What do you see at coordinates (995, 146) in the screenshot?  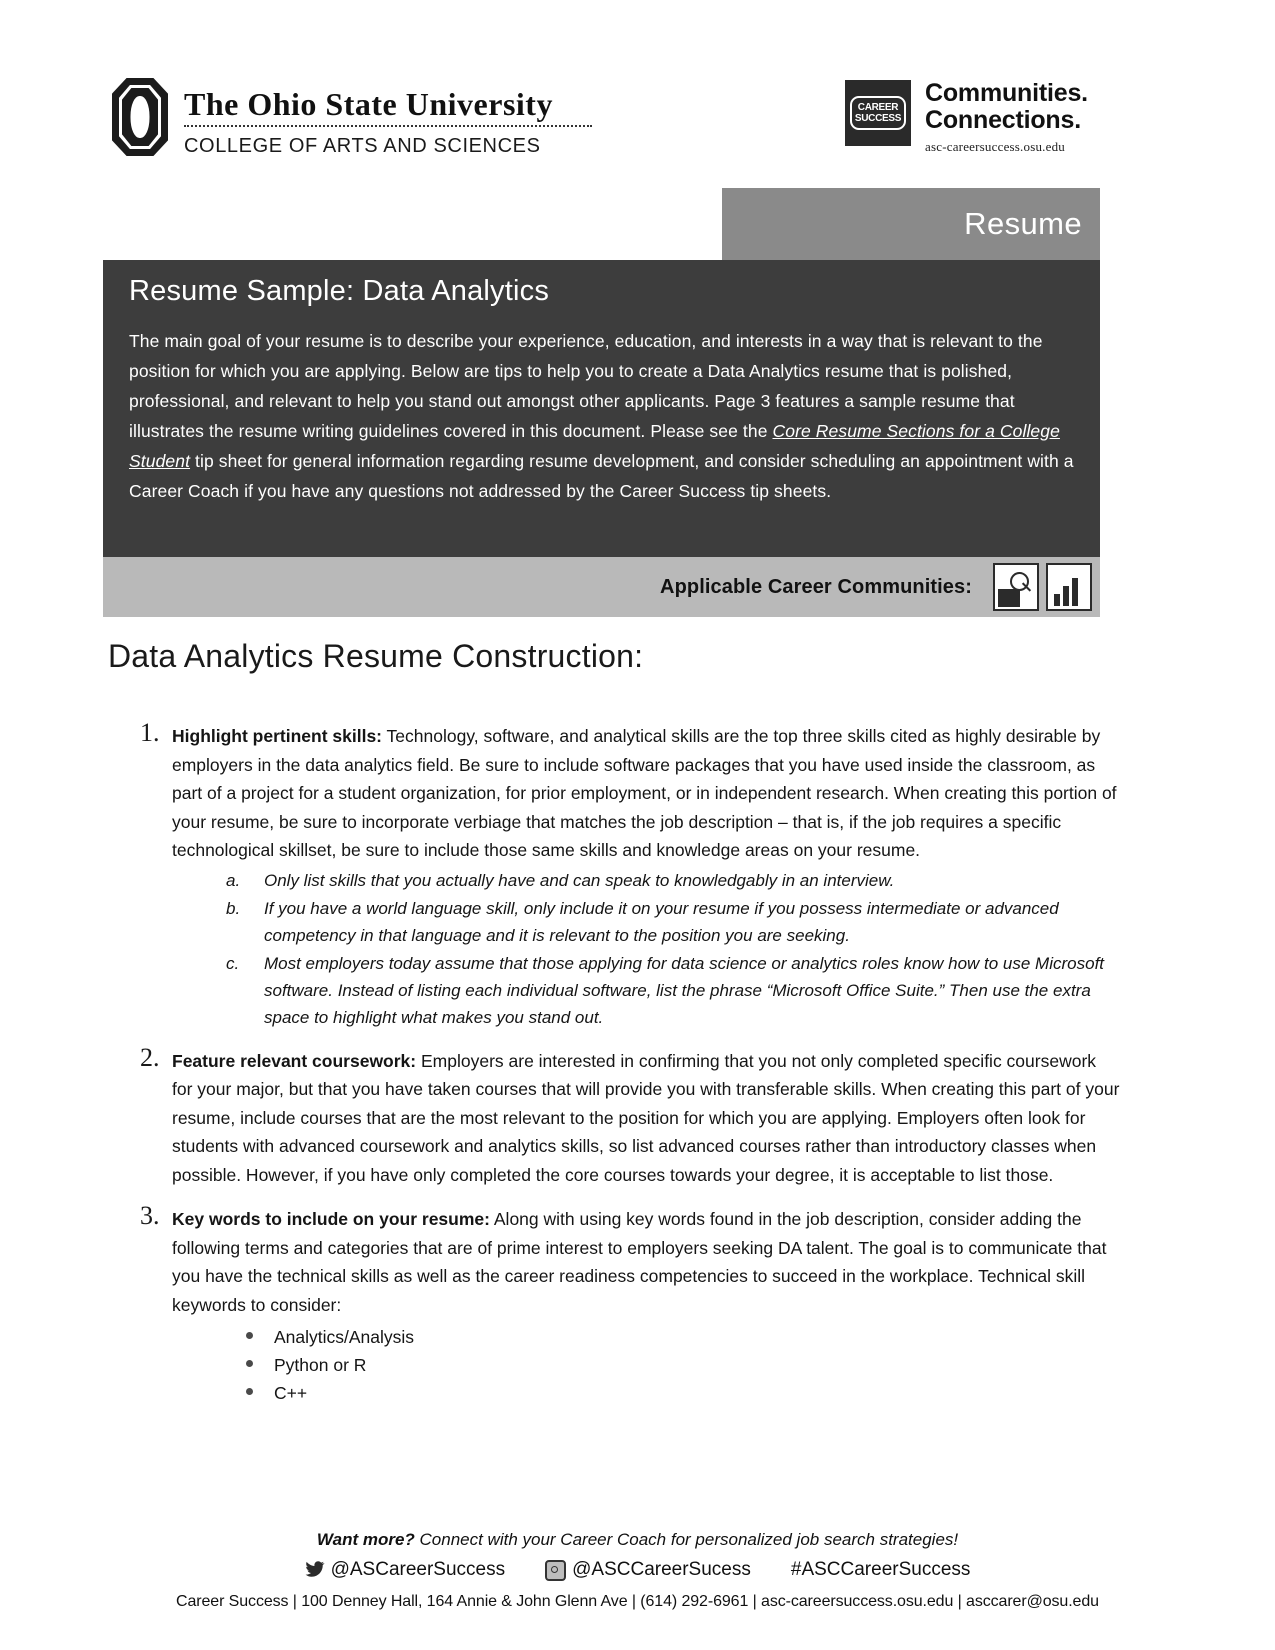 I see `career-success-url: asc-careersuccess.osu.edu` at bounding box center [995, 146].